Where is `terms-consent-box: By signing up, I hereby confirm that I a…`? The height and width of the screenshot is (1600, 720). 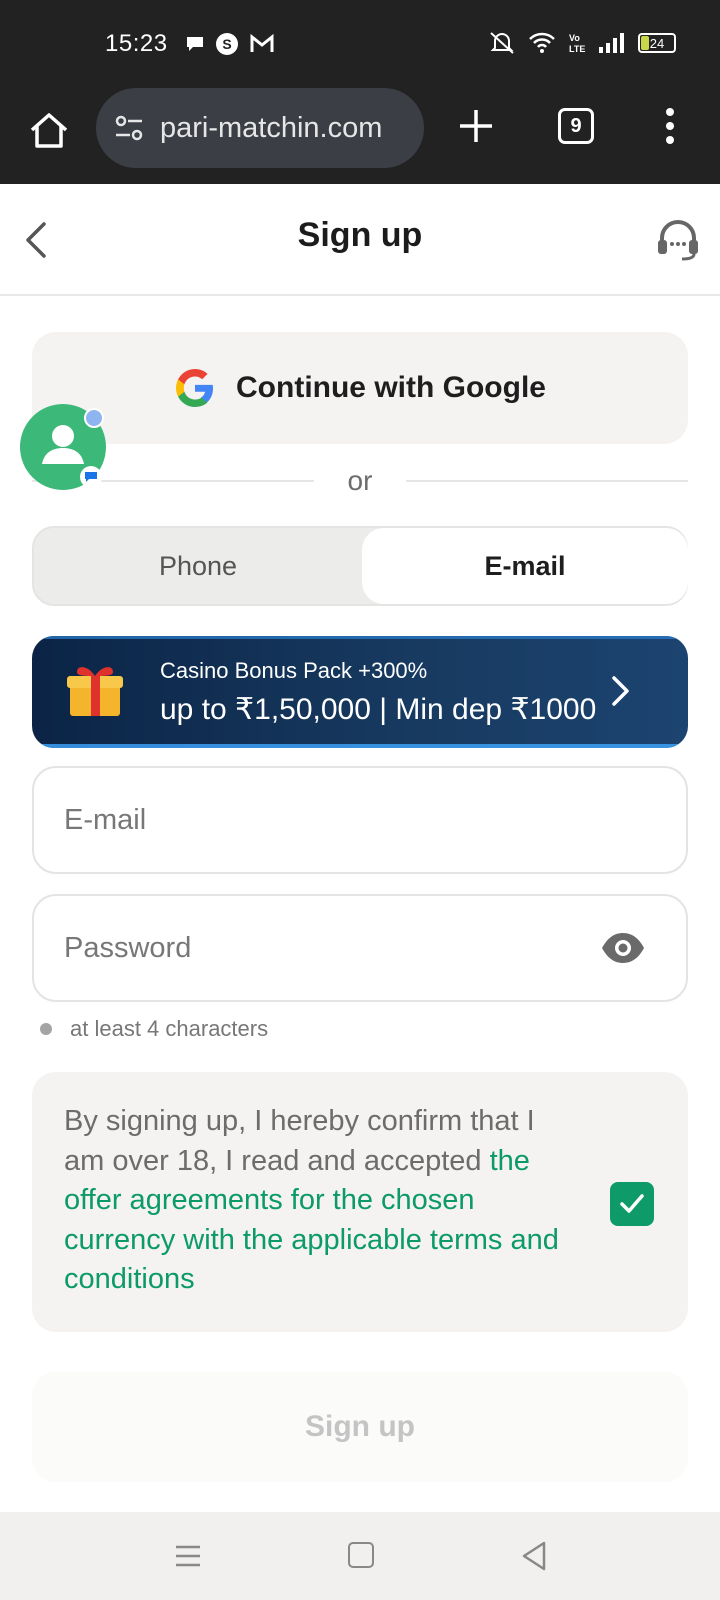 terms-consent-box: By signing up, I hereby confirm that I a… is located at coordinates (360, 1202).